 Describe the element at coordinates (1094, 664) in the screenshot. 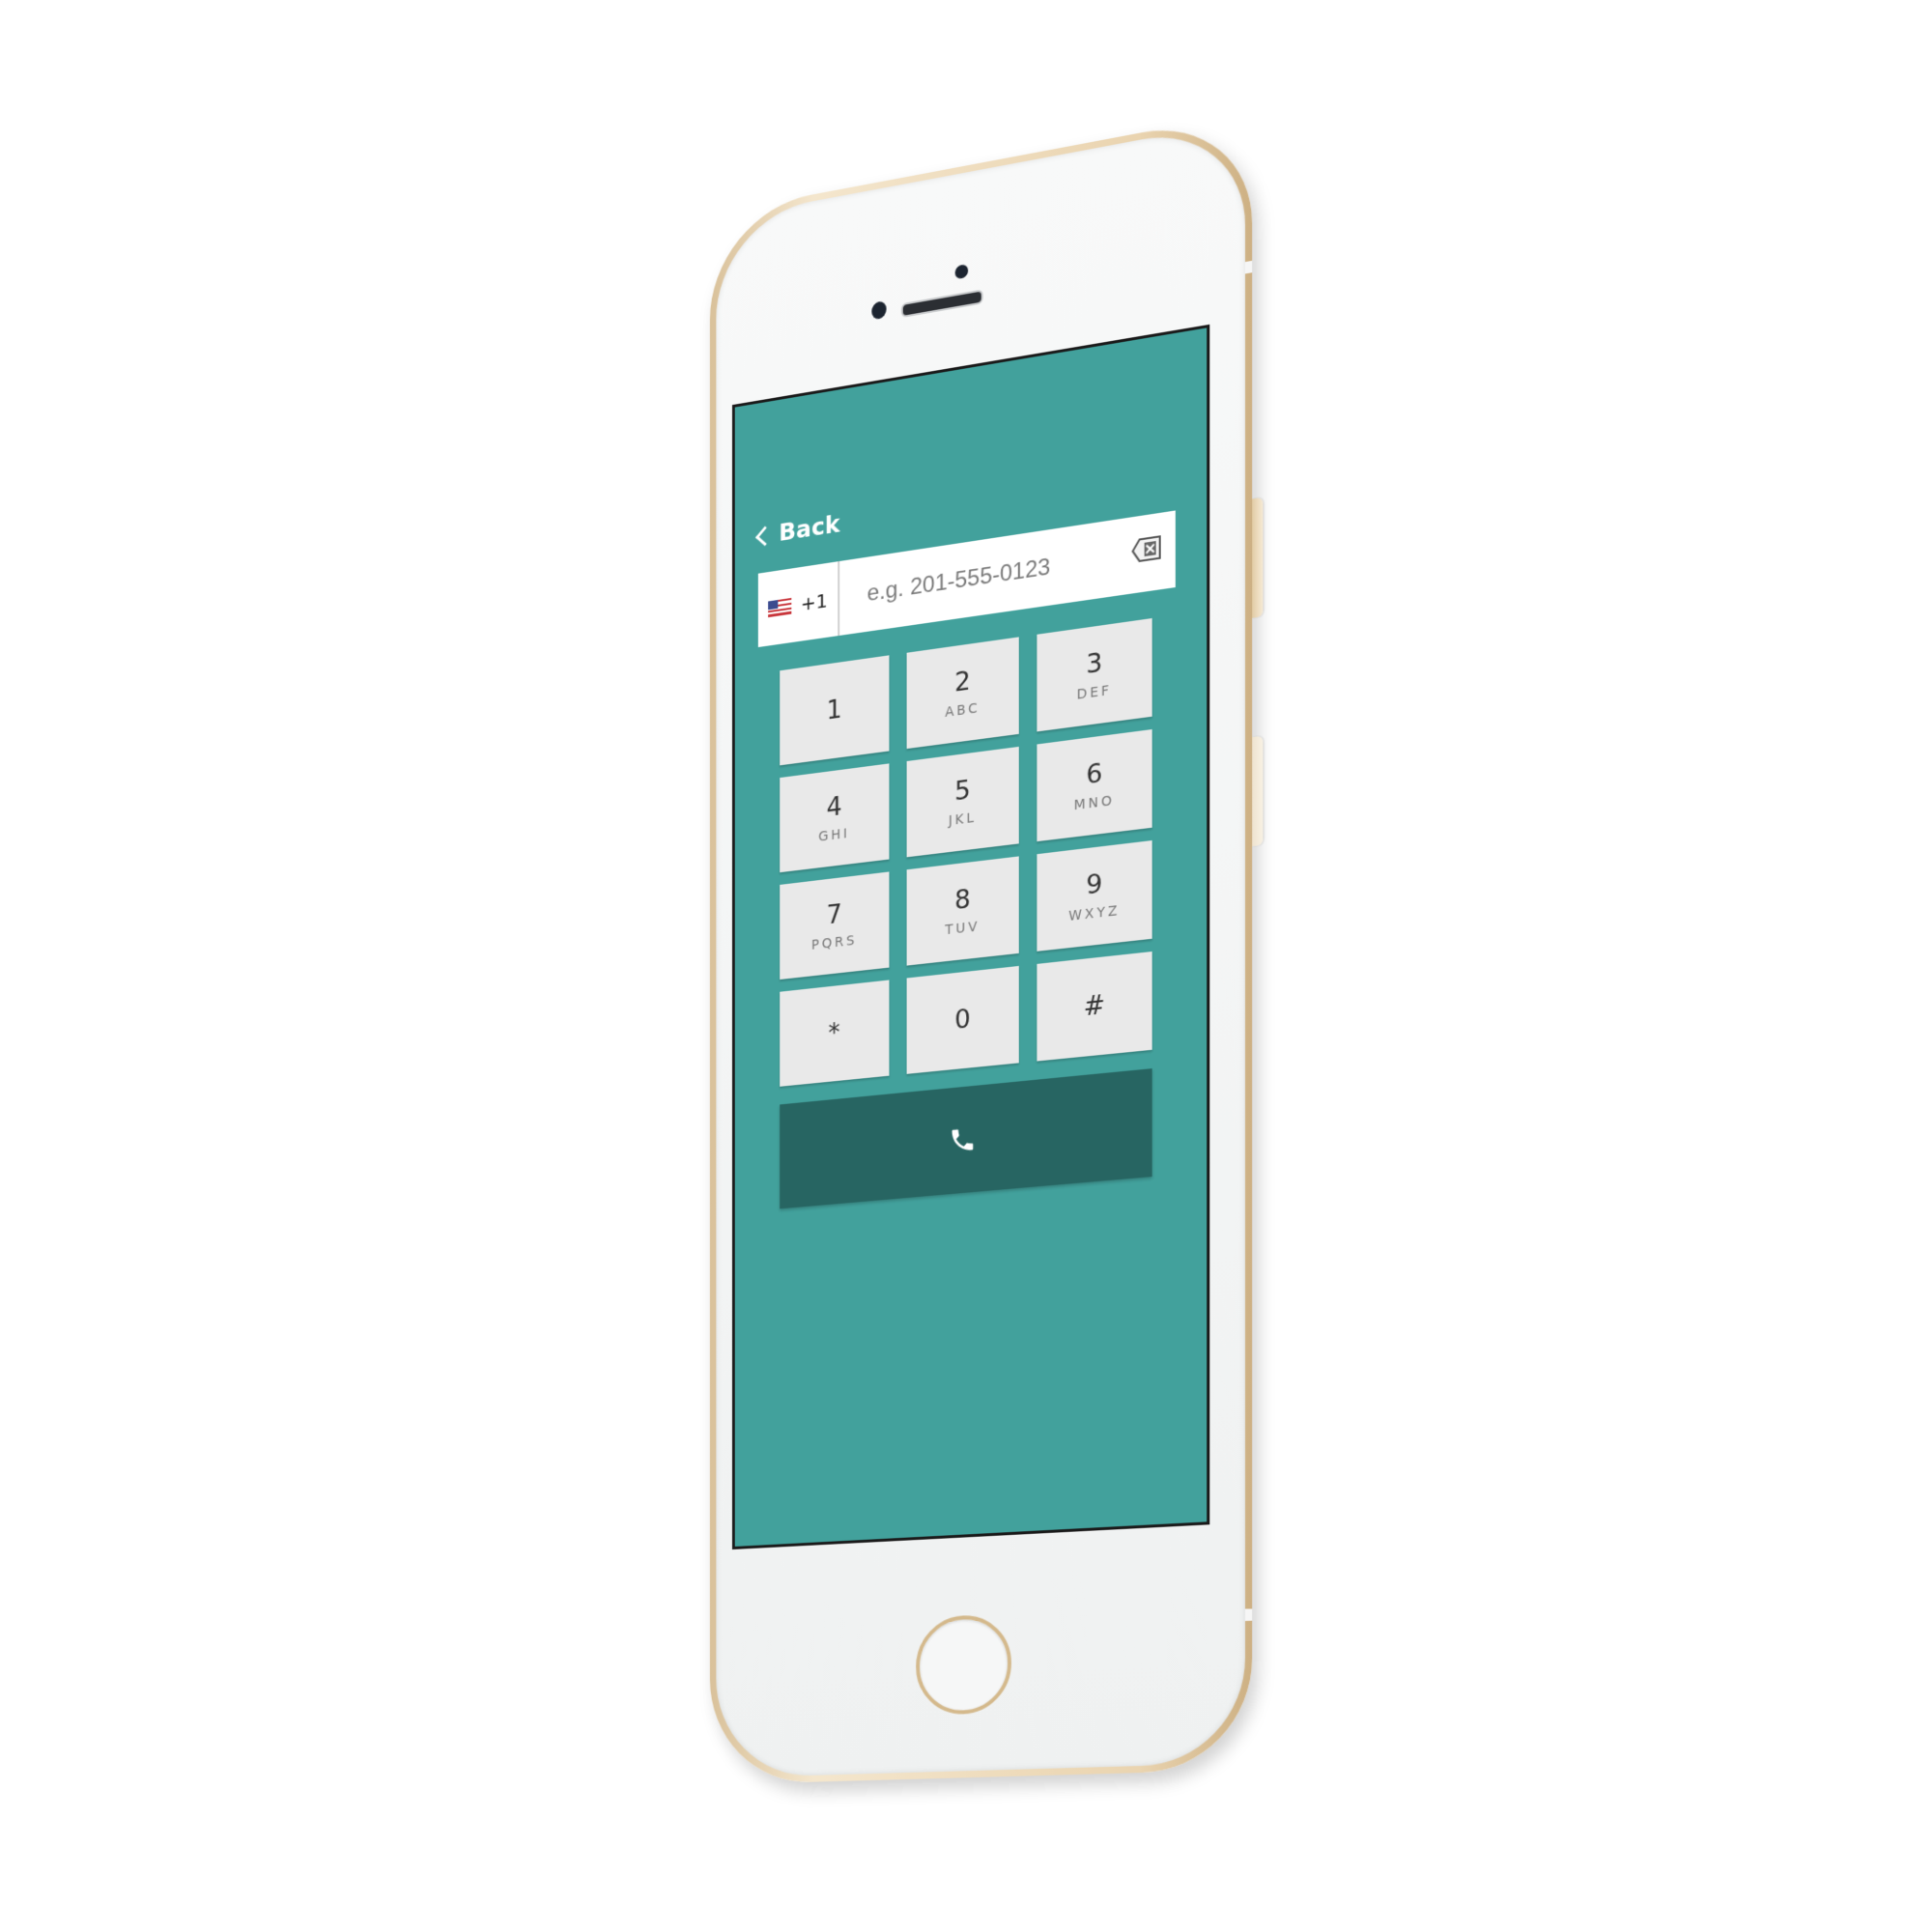

I see `key-digit: 3` at that location.